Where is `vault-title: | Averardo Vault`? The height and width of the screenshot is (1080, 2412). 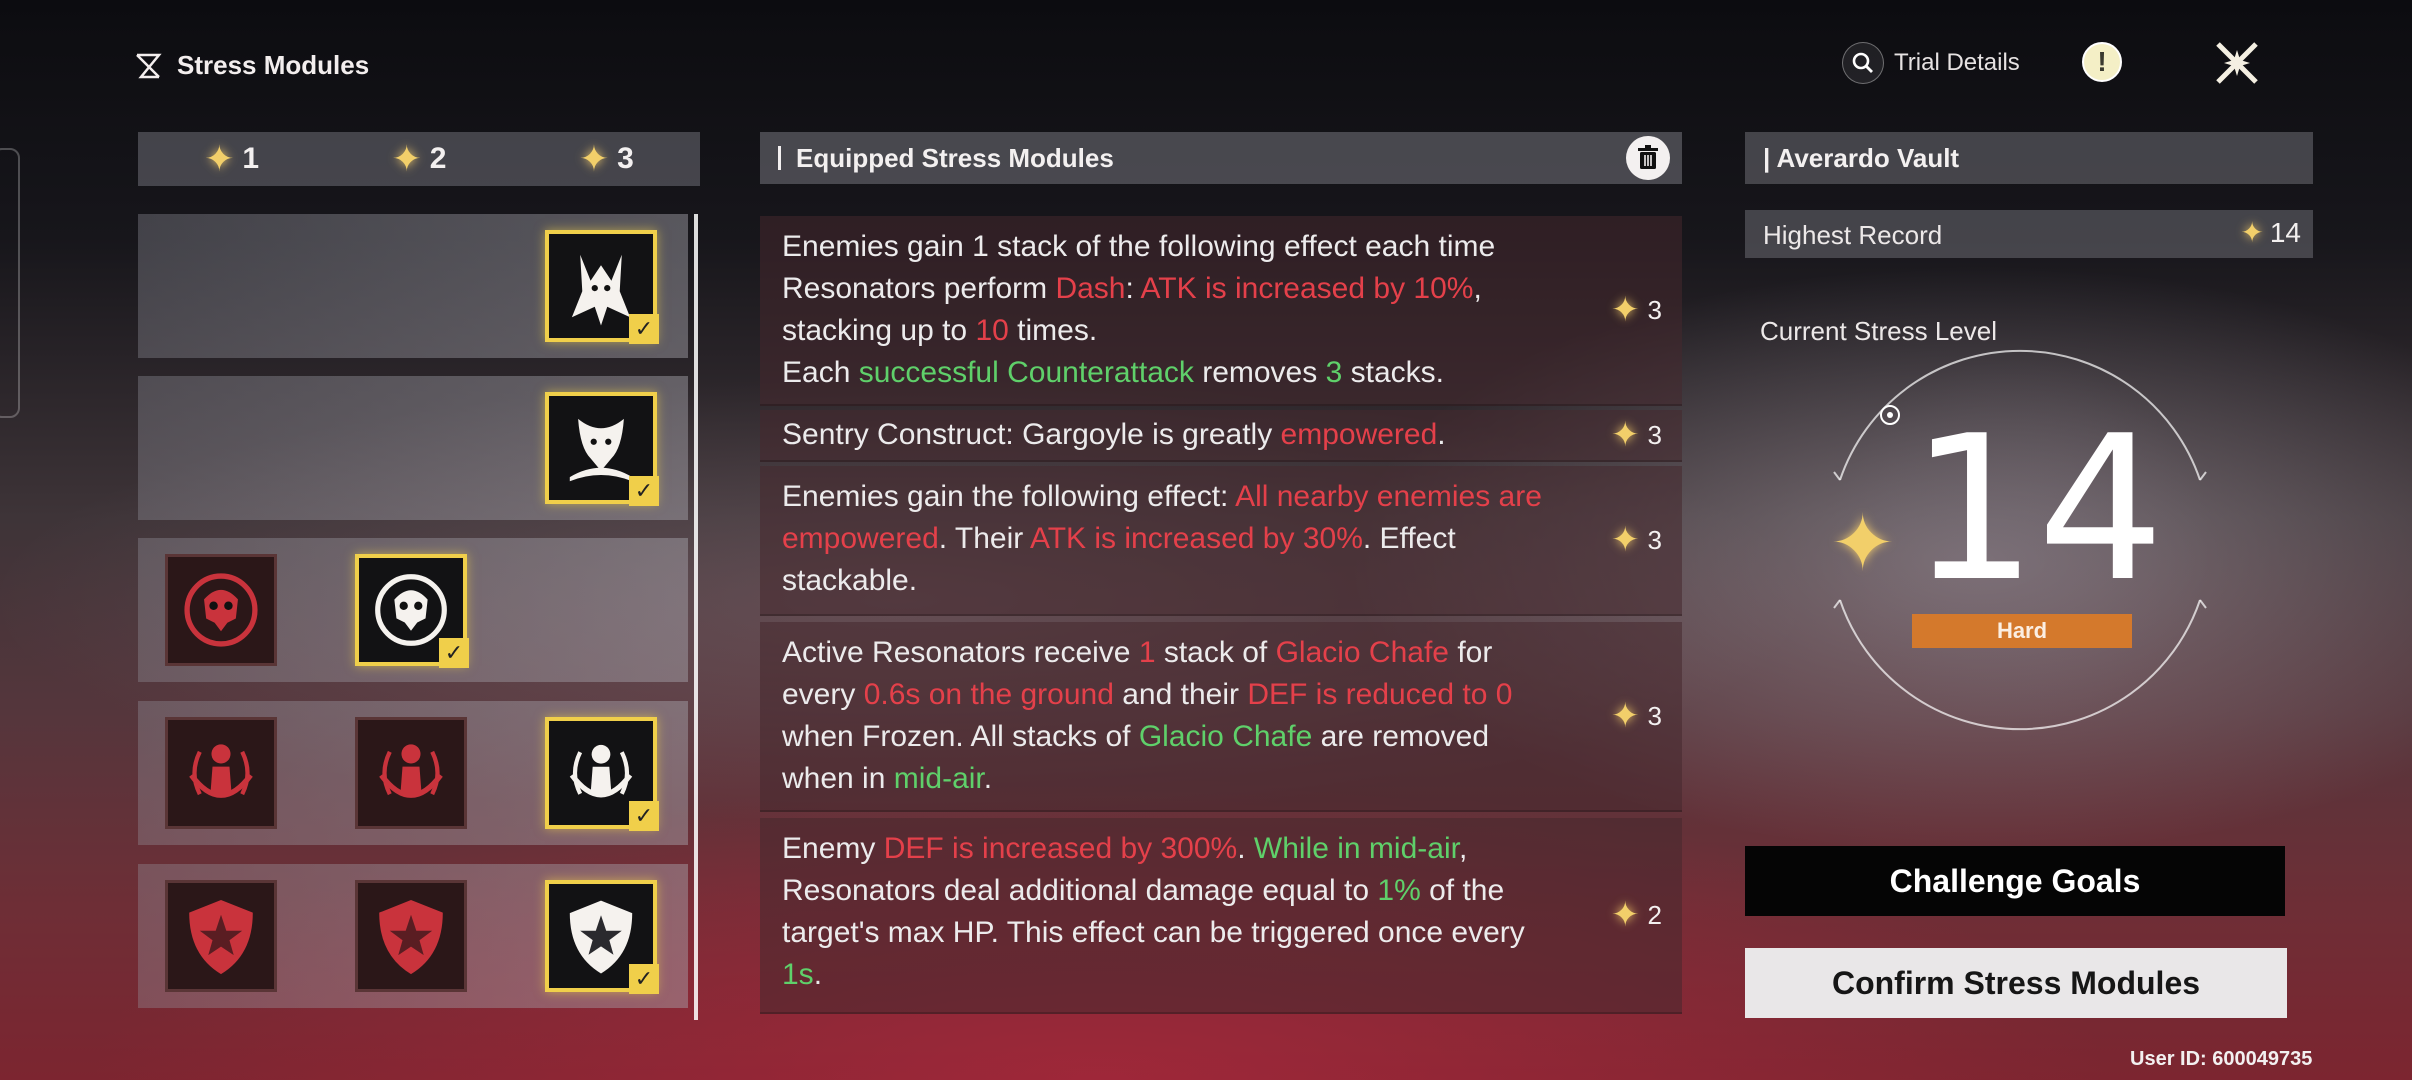
vault-title: | Averardo Vault is located at coordinates (1861, 158).